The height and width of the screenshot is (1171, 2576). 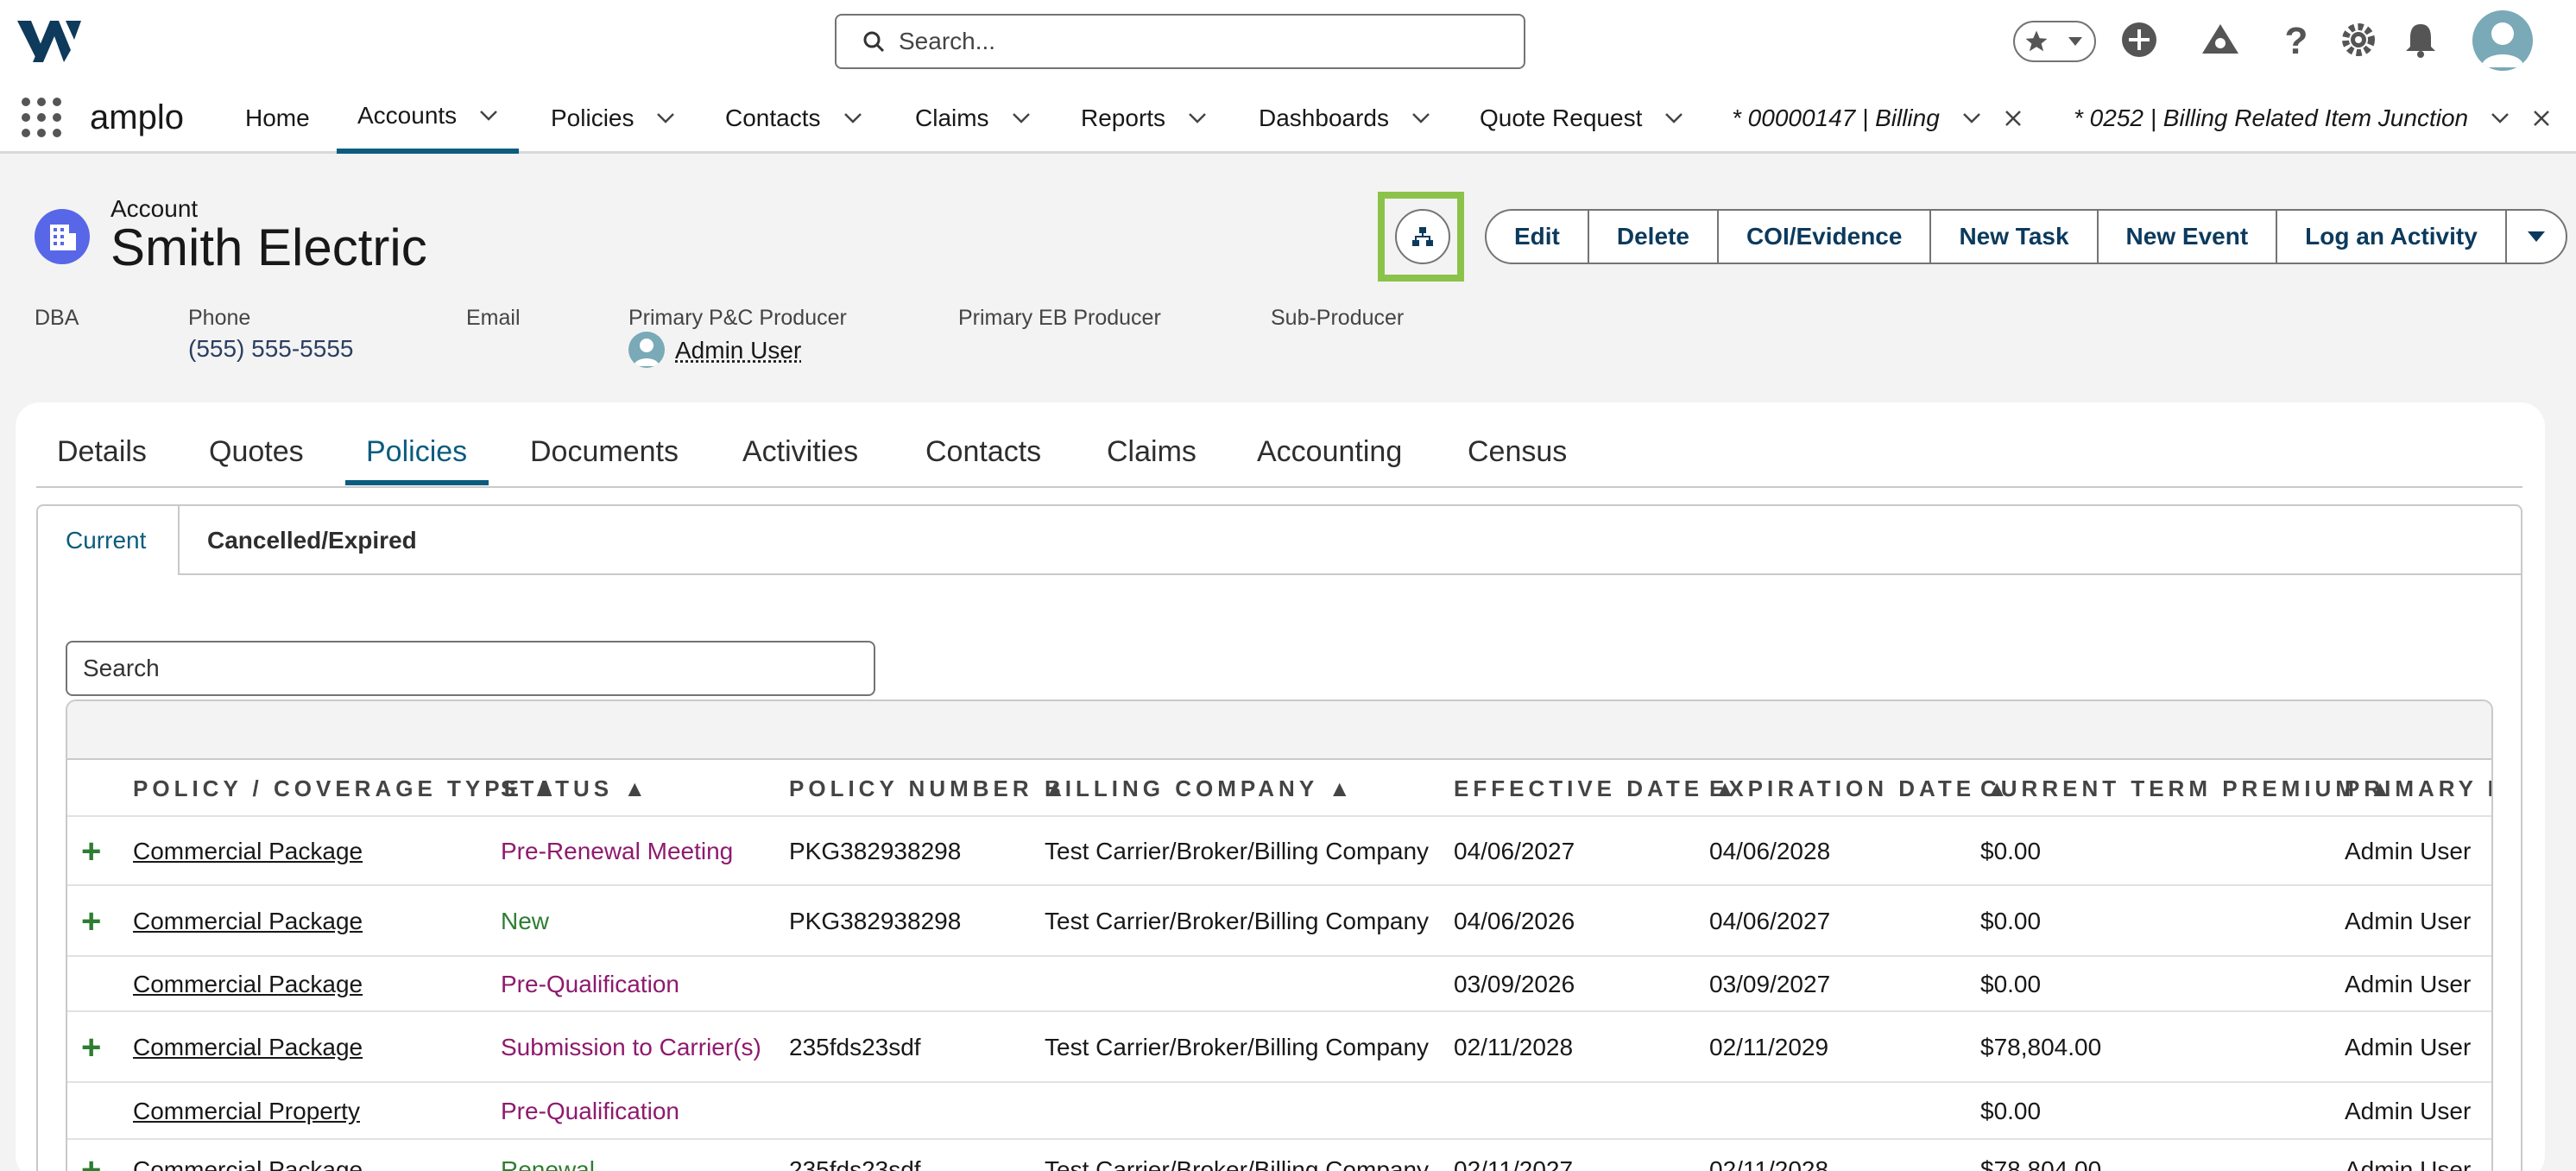 What do you see at coordinates (2220, 39) in the screenshot?
I see `trailhead-icon` at bounding box center [2220, 39].